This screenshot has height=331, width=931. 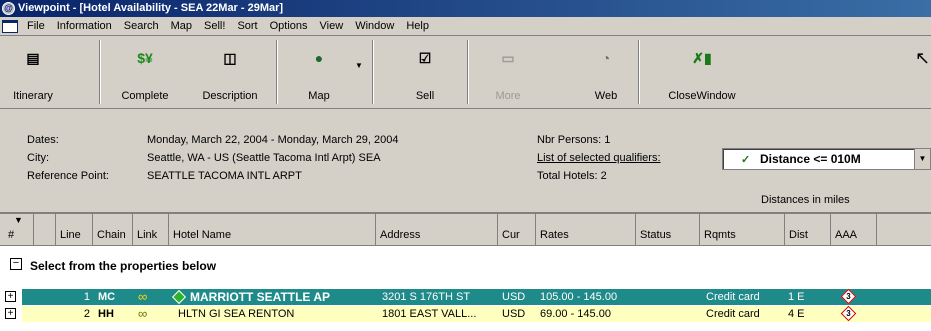 I want to click on document-icon, so click(x=10, y=26).